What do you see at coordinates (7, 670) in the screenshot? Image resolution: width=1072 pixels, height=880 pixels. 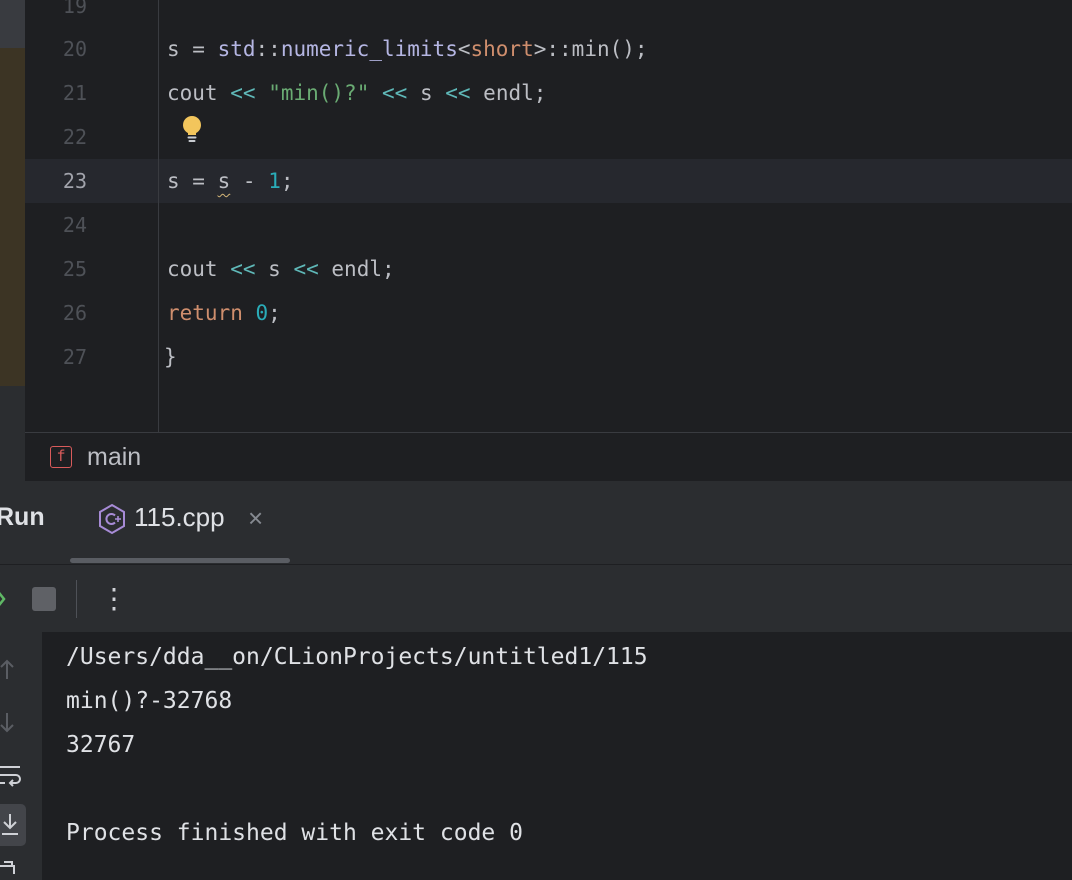 I see `scroll-up-icon` at bounding box center [7, 670].